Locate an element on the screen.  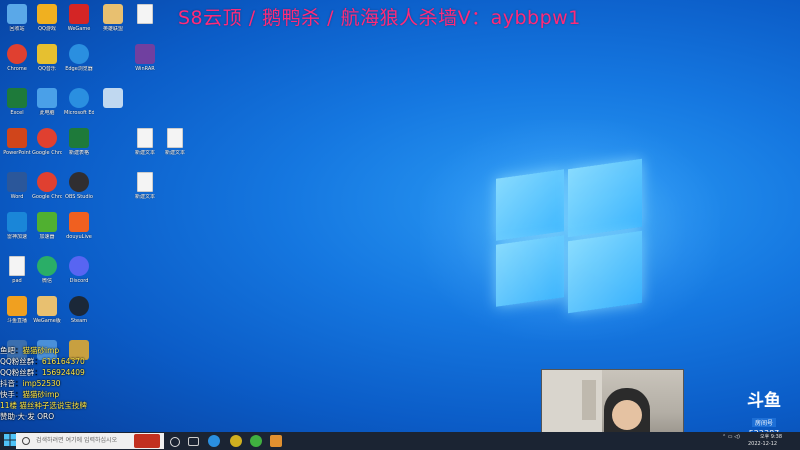
desktop-icon-label: Excel is located at coordinates (17, 113).